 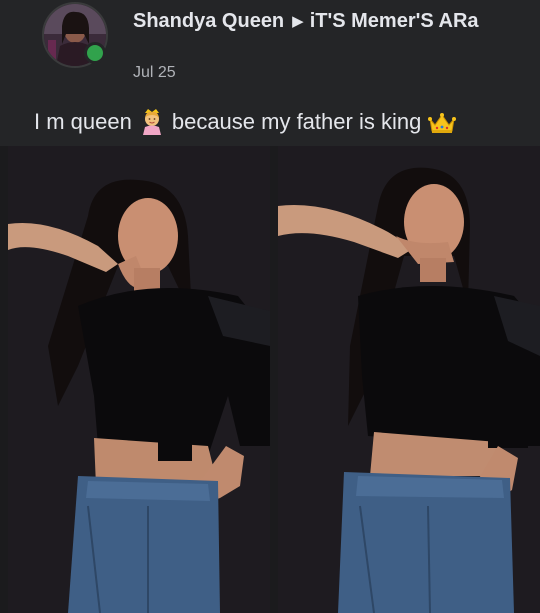 What do you see at coordinates (95, 53) in the screenshot?
I see `online-status-dot` at bounding box center [95, 53].